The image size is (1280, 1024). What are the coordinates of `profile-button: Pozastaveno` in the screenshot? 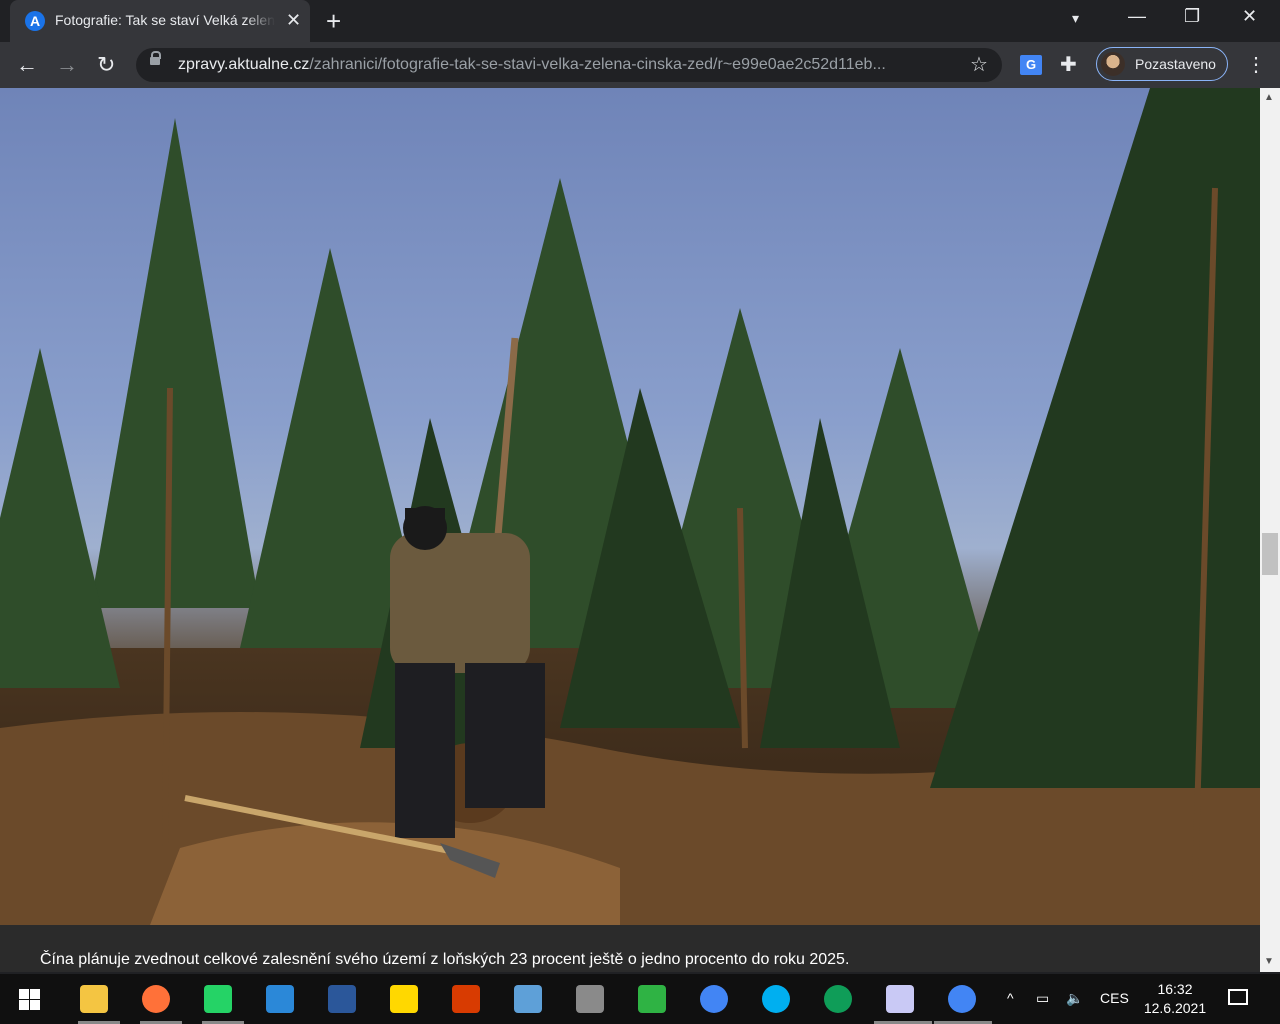 It's located at (1162, 64).